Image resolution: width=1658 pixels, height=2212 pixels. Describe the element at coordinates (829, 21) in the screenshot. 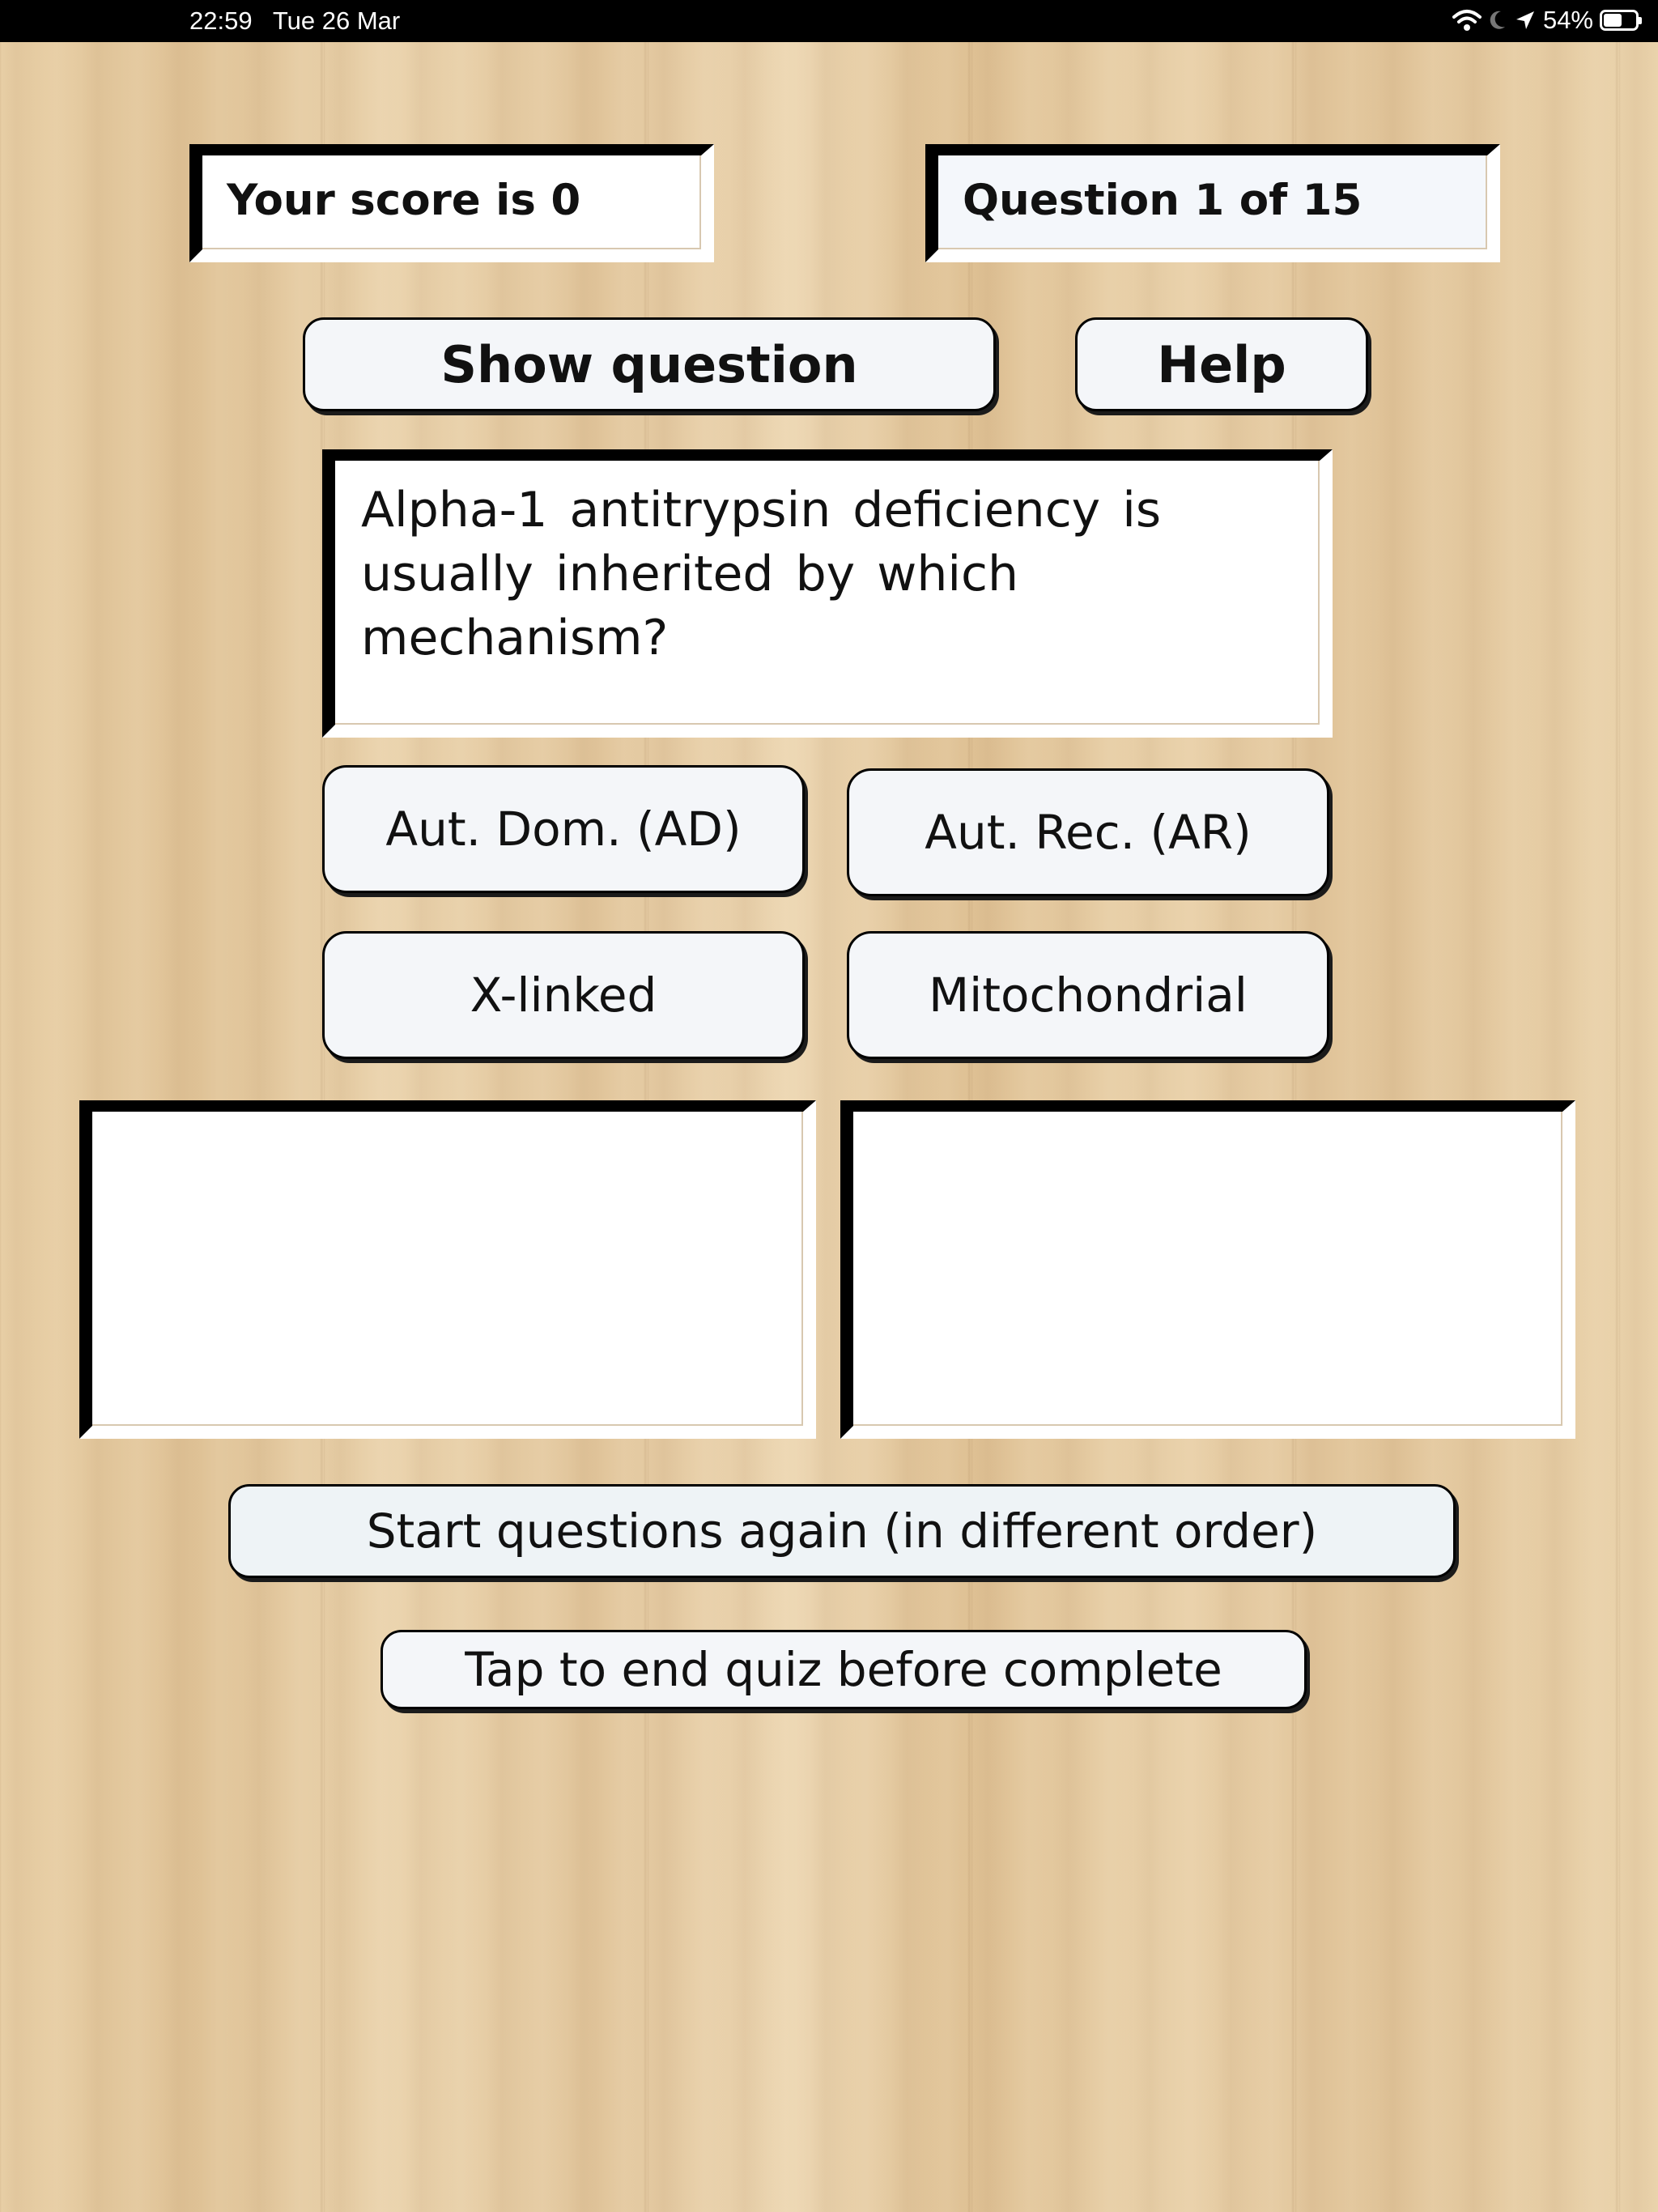

I see `status-bar: 22:59 Tue 26 Mar 54%` at that location.